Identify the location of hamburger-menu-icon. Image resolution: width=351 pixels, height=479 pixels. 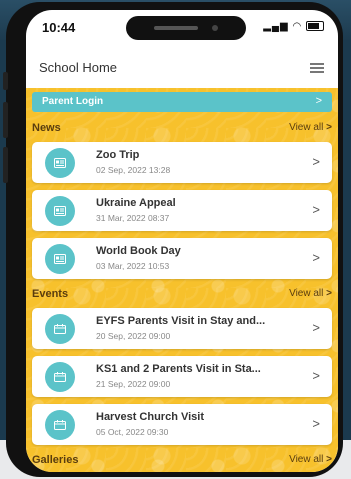
(317, 68).